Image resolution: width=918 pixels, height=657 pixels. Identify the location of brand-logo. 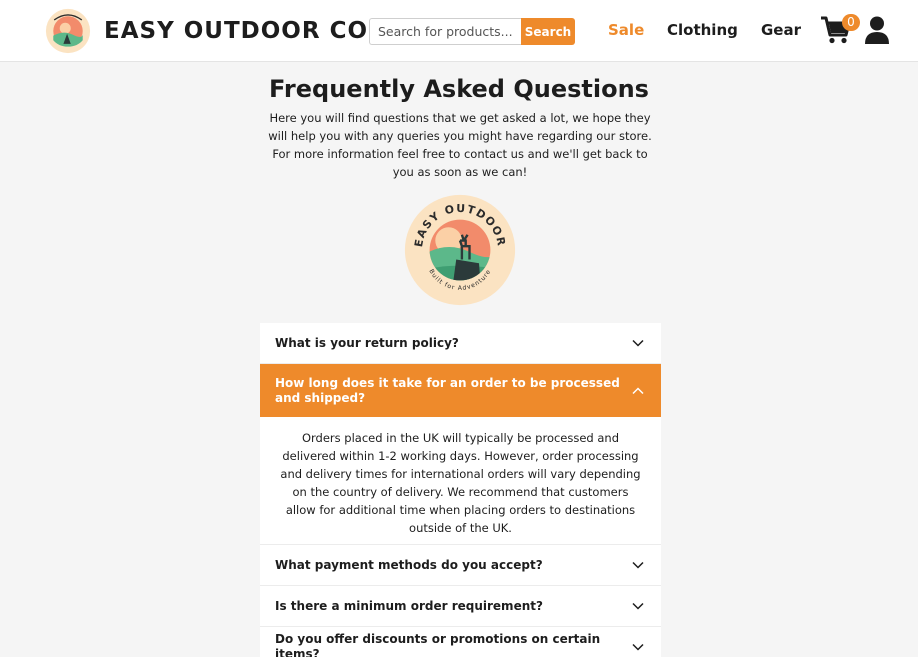
(68, 31).